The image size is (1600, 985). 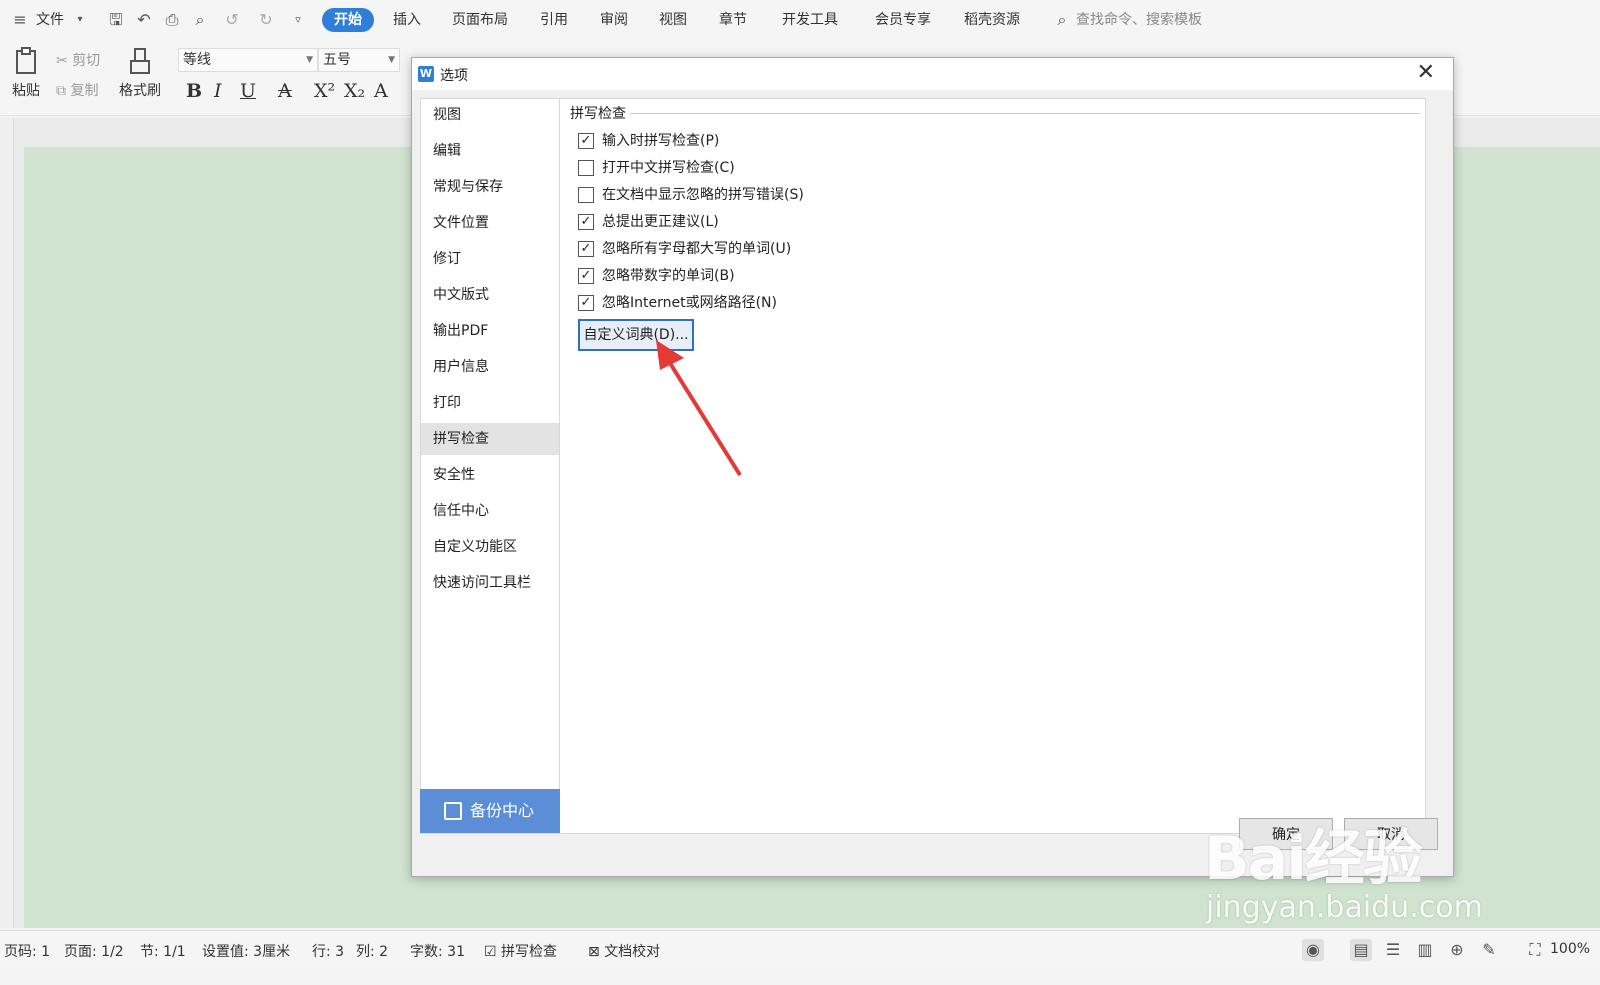 What do you see at coordinates (733, 20) in the screenshot?
I see `tab-chapter: 章节` at bounding box center [733, 20].